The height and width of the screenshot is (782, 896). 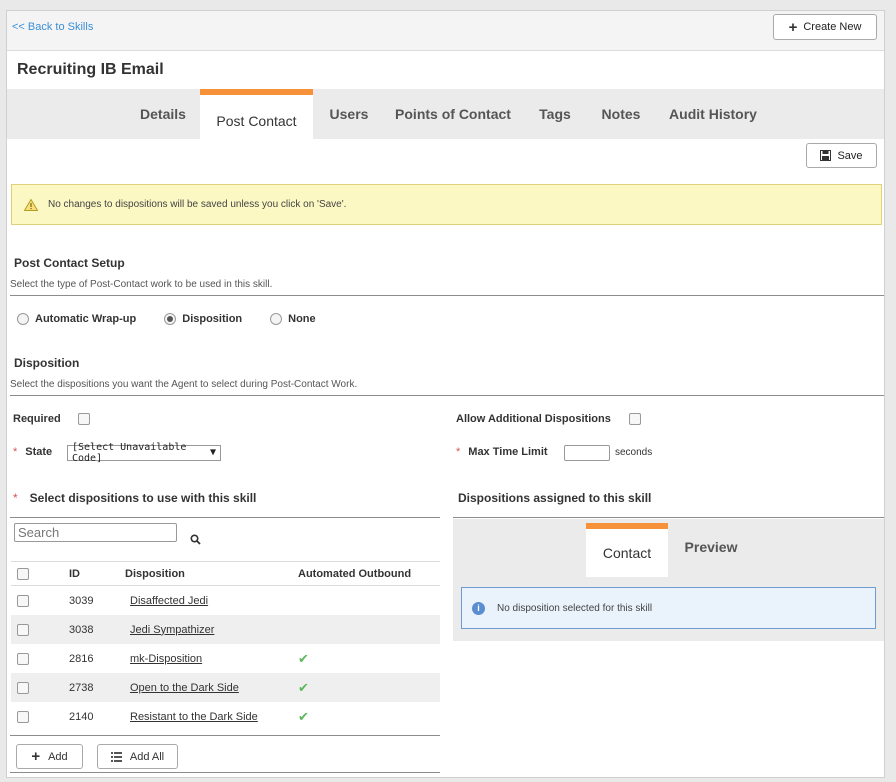 I want to click on radio-none: None, so click(x=293, y=319).